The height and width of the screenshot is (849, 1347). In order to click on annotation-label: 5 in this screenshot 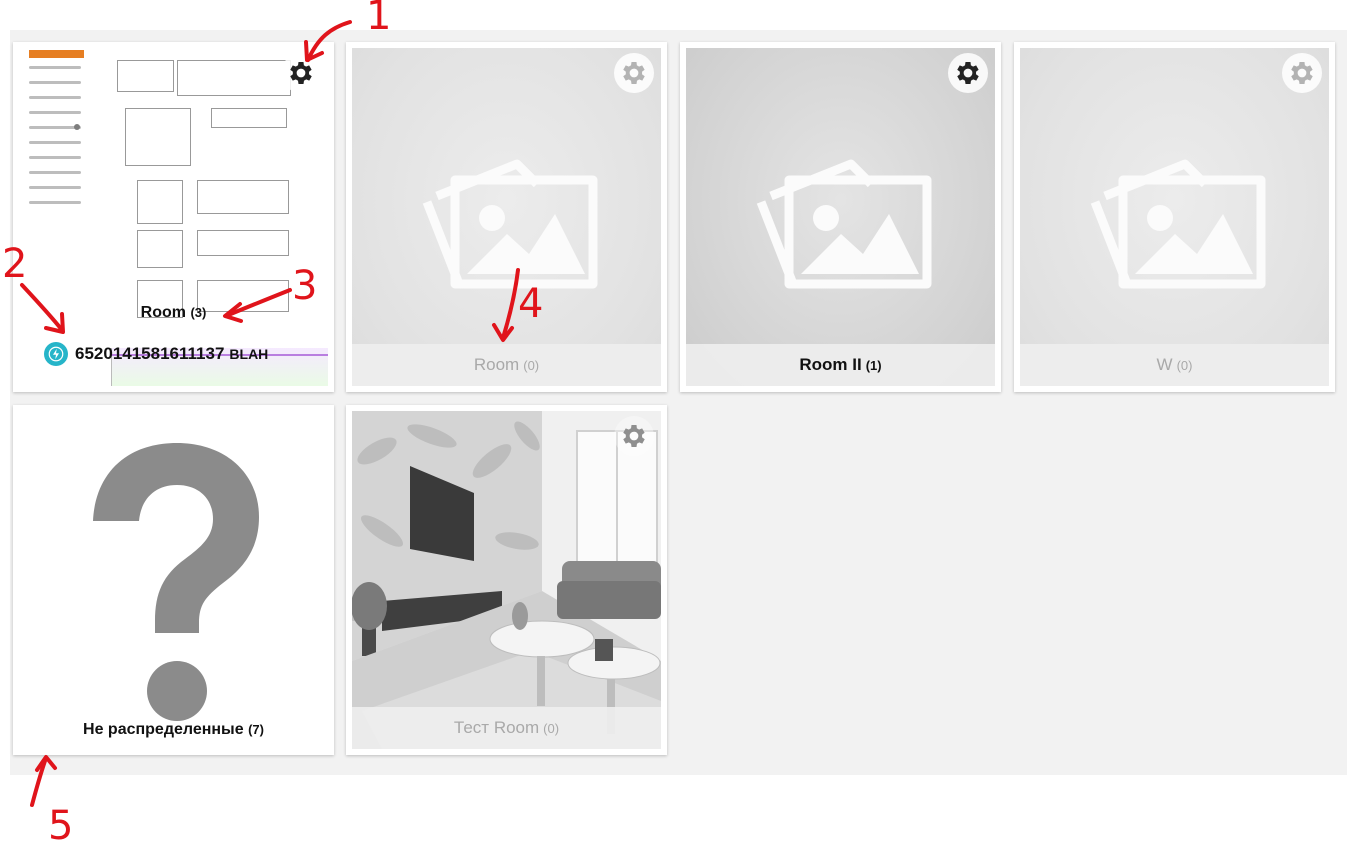, I will do `click(61, 826)`.